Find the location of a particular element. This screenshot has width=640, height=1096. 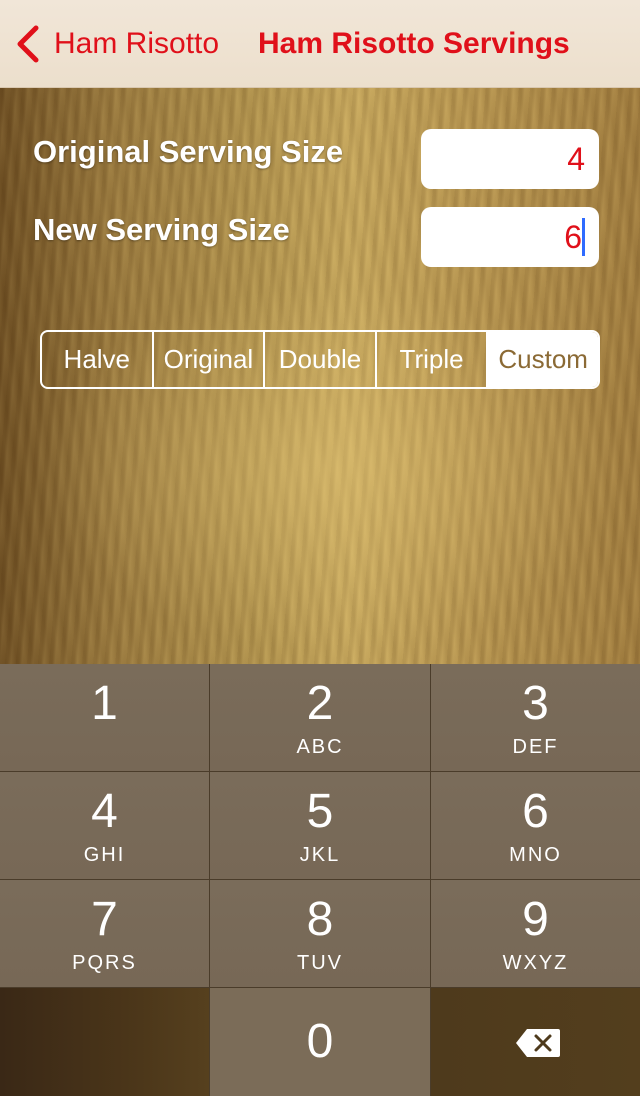

key-4: 4 GHI is located at coordinates (105, 826).